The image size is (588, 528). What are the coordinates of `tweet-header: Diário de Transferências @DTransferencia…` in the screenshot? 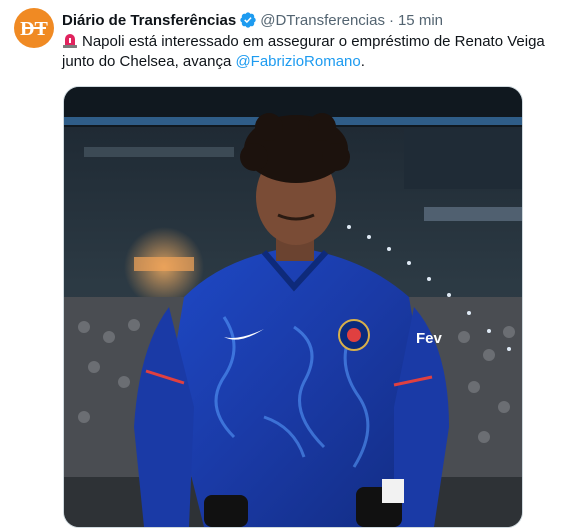 It's located at (252, 20).